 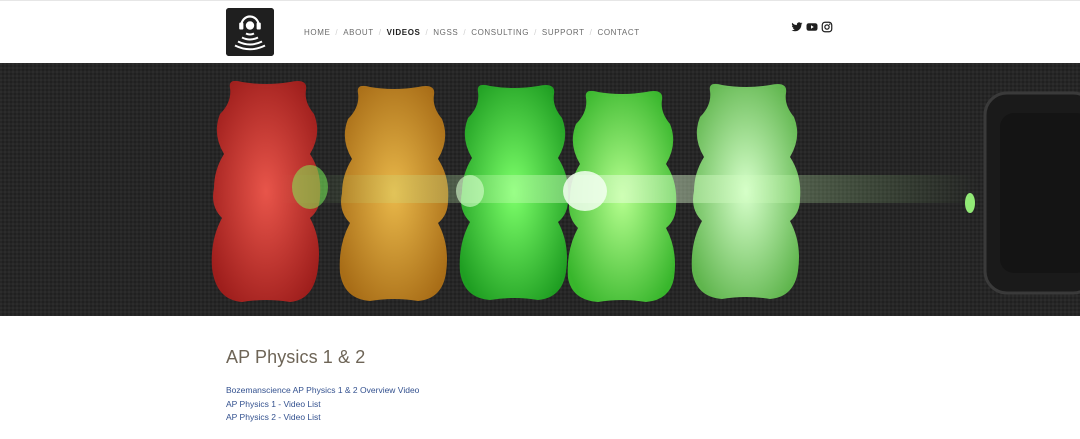 I want to click on nav-support: SUPPORT, so click(x=563, y=33).